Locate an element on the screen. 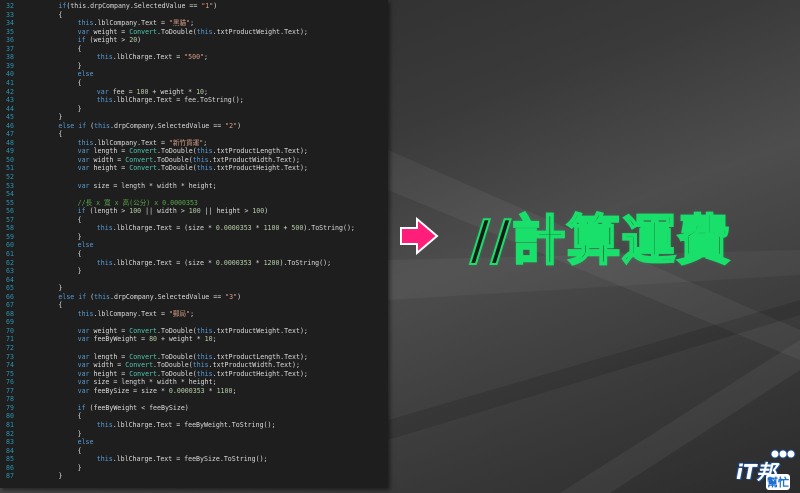  code-token: feeBySize = size * is located at coordinates (129, 390).